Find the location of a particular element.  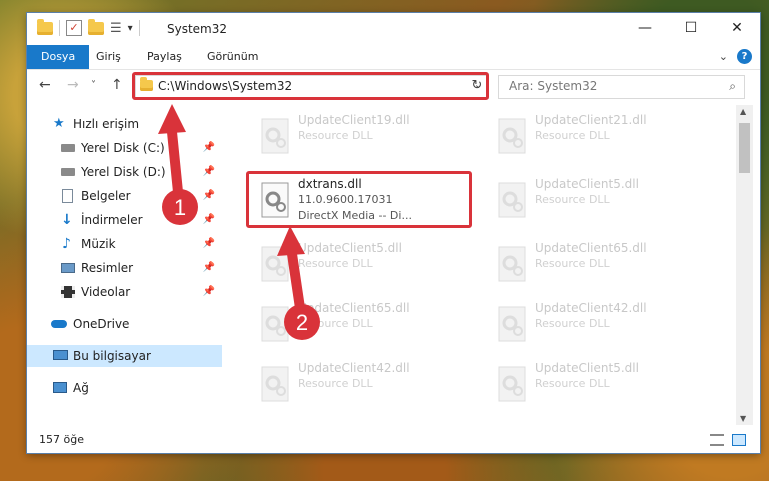

title-bar: ✓ ☰ ▾ System32 — ☐ ✕ is located at coordinates (393, 29).